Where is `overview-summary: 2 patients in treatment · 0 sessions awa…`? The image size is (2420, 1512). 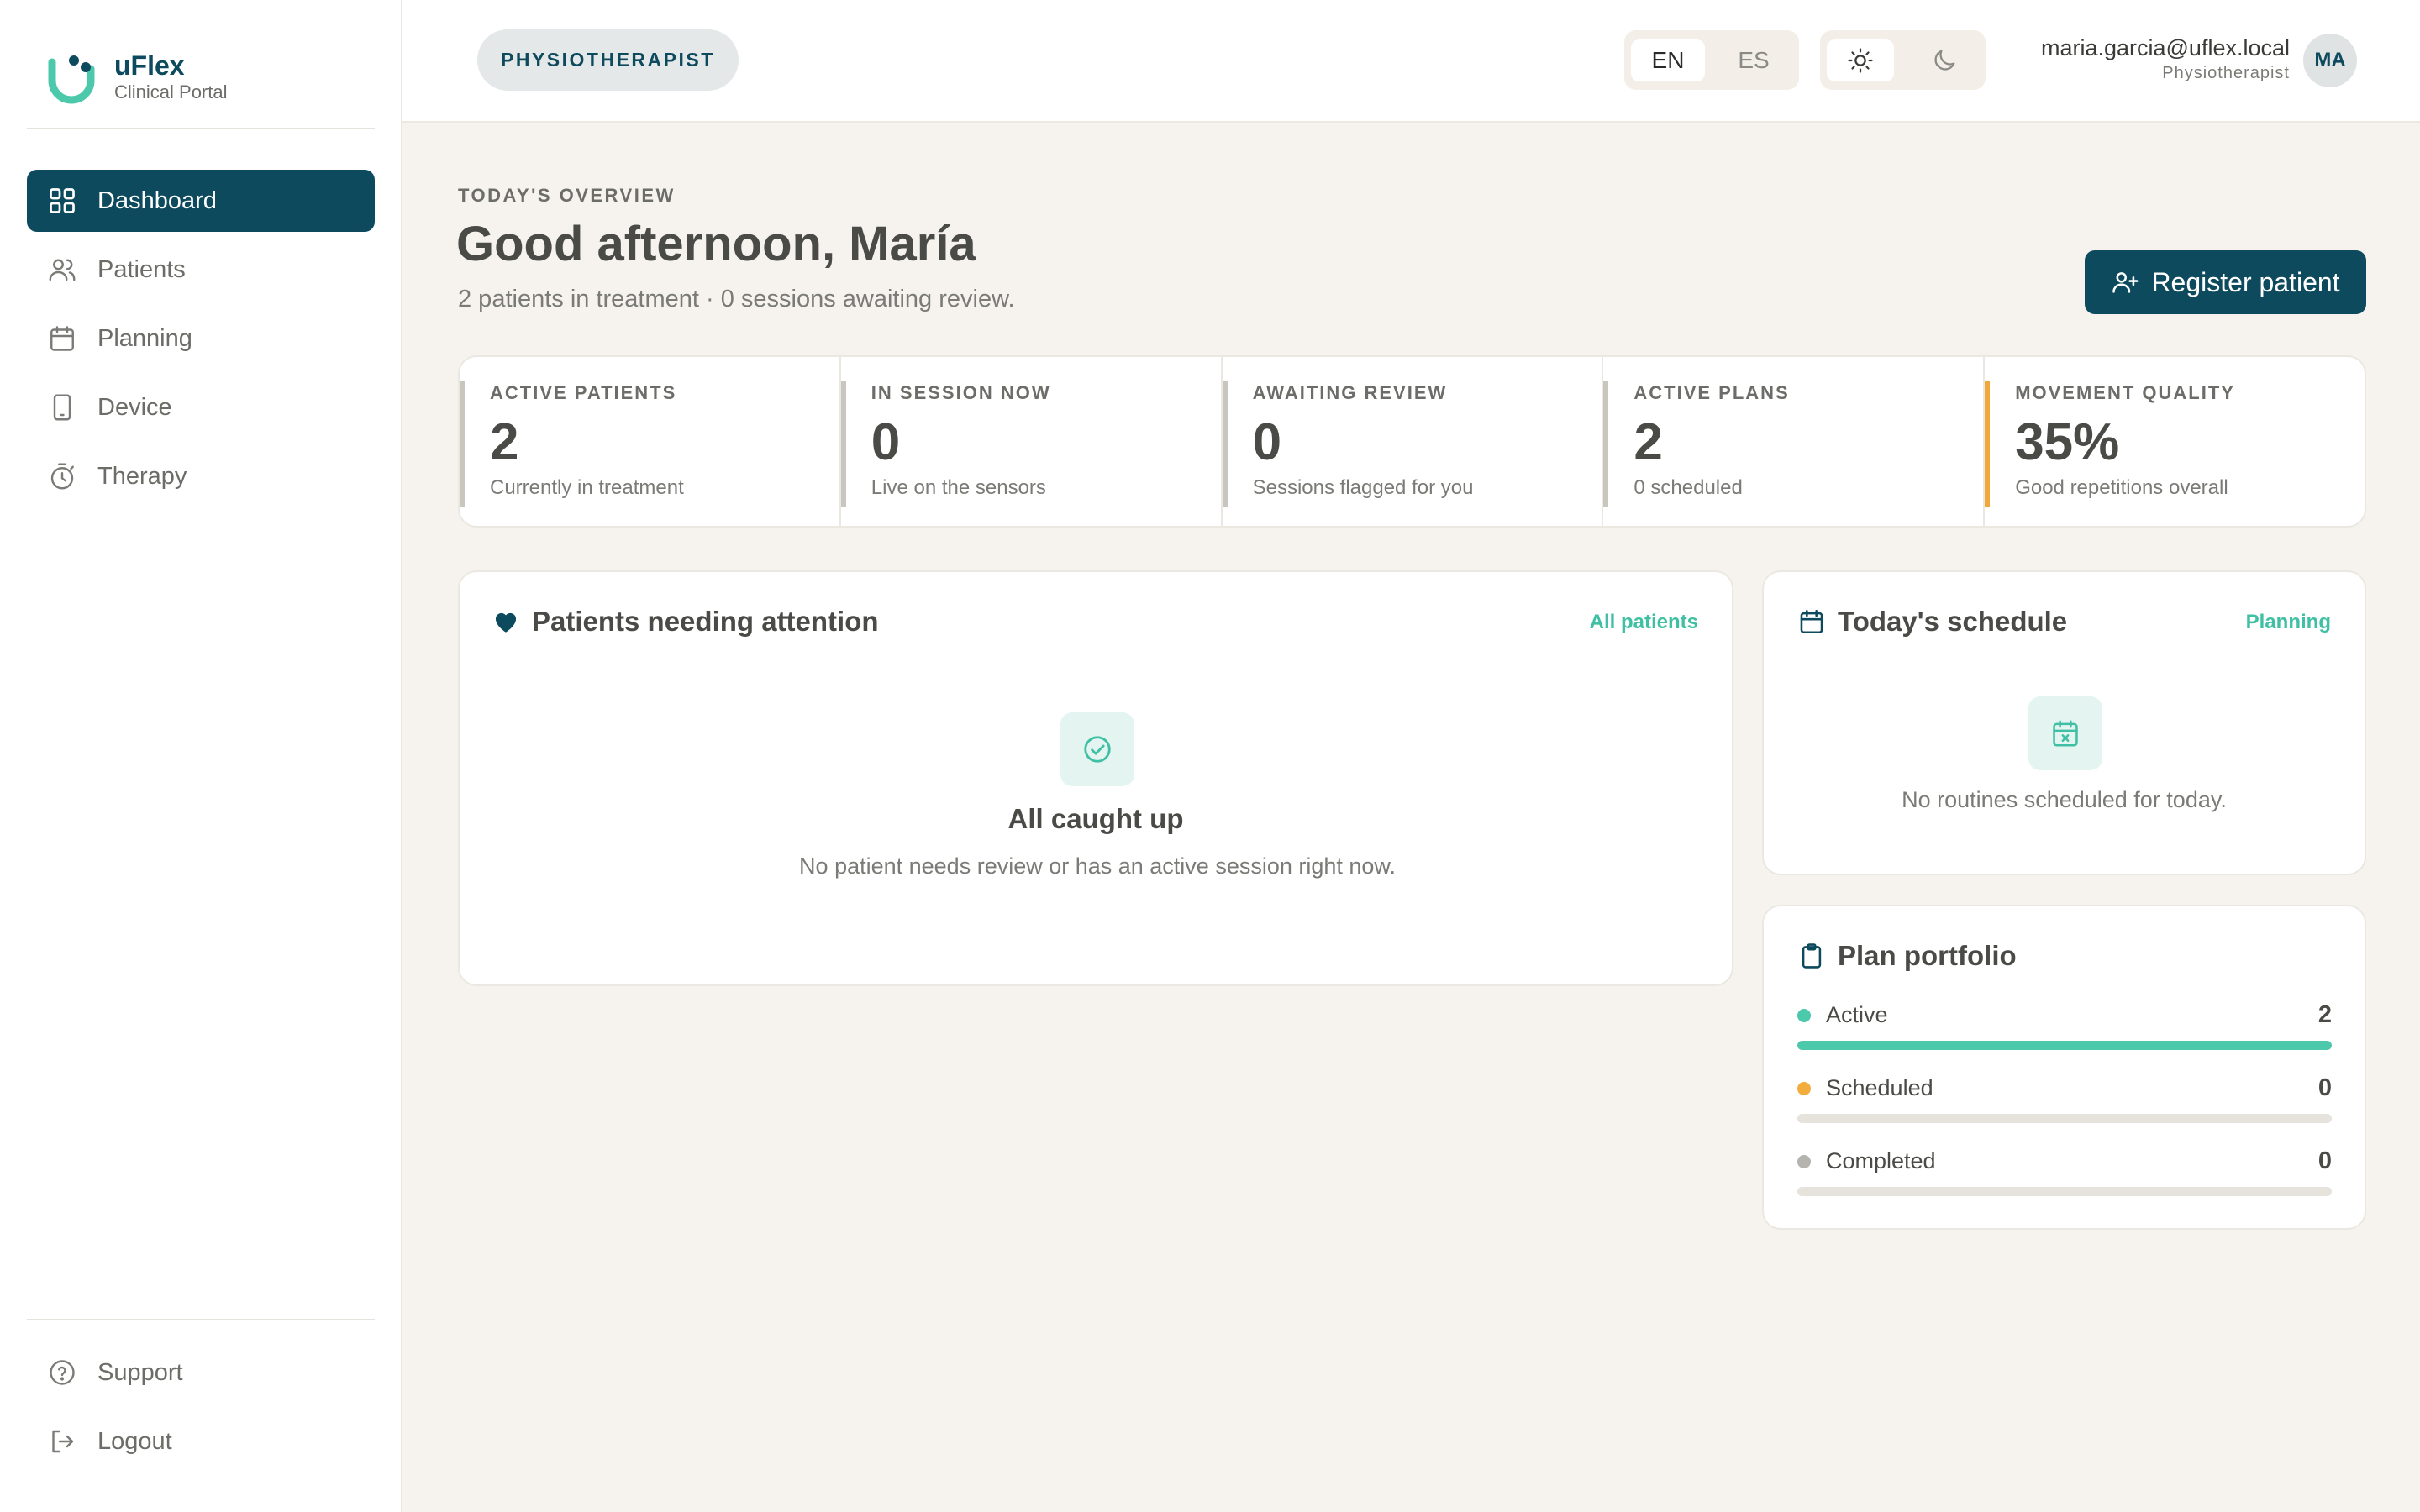
overview-summary: 2 patients in treatment · 0 sessions awa… is located at coordinates (736, 299).